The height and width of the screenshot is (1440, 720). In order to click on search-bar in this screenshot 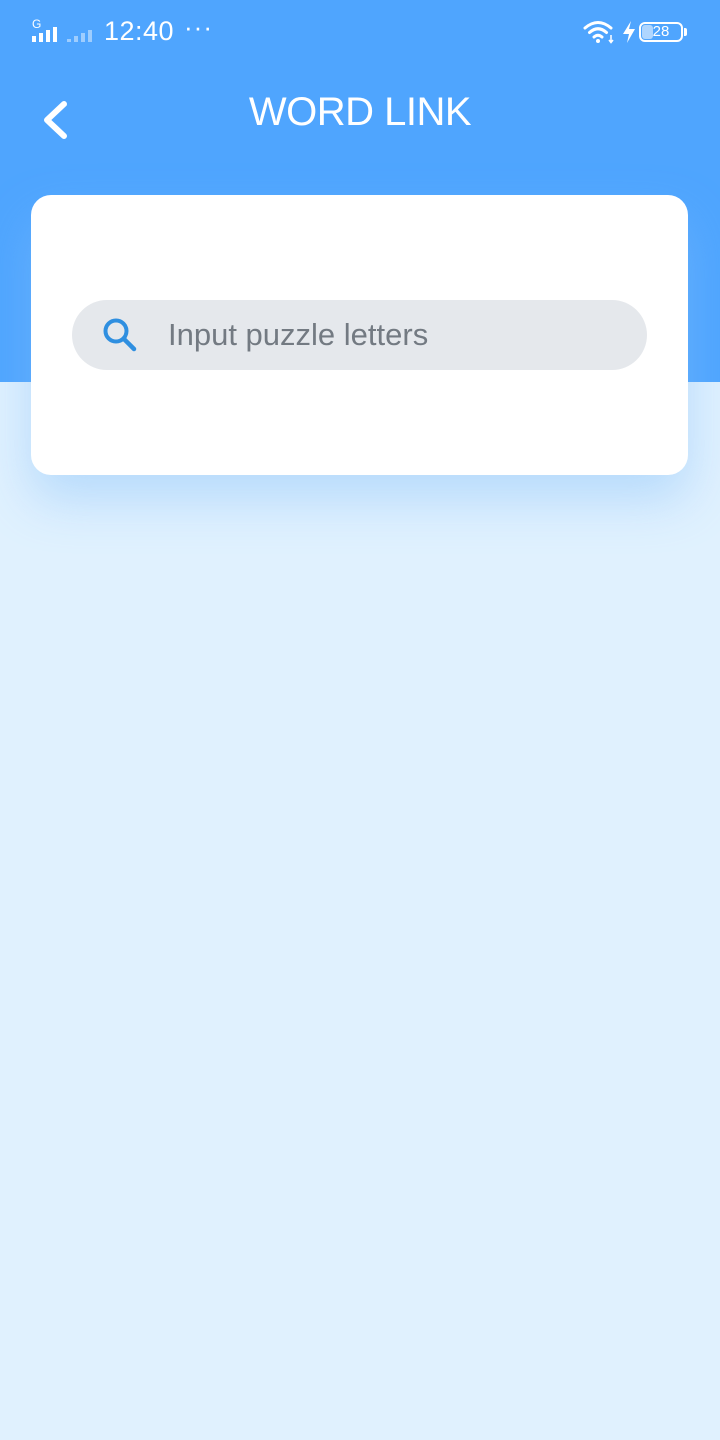, I will do `click(359, 335)`.